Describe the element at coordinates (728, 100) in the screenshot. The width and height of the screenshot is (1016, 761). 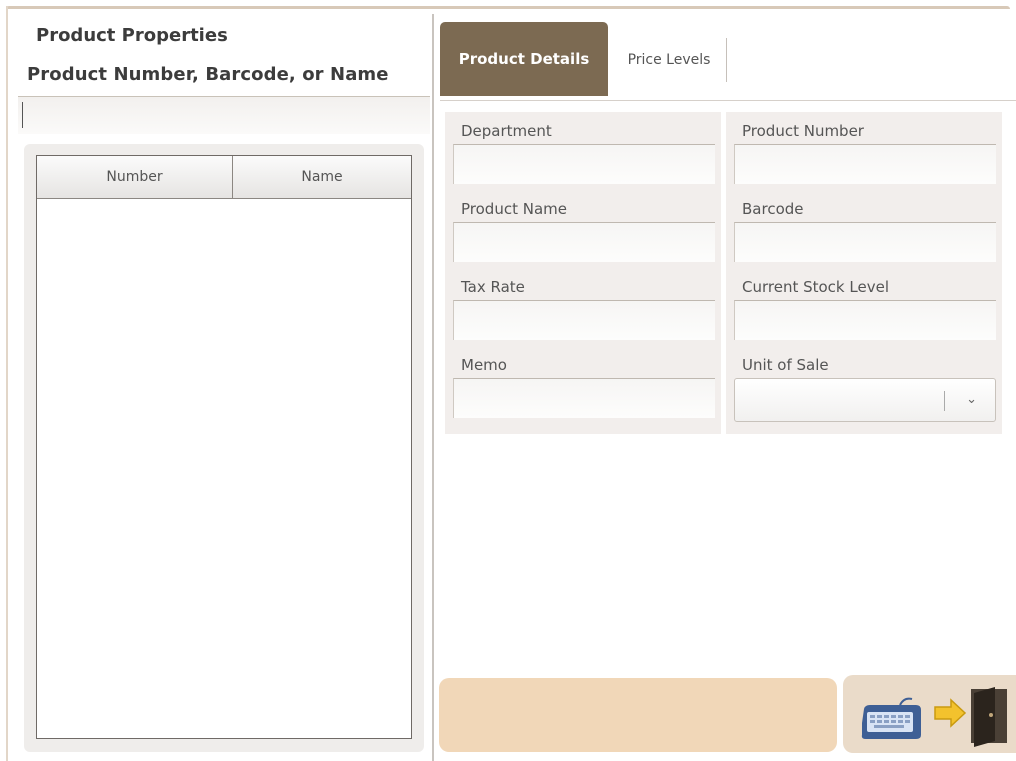
I see `tab-divider` at that location.